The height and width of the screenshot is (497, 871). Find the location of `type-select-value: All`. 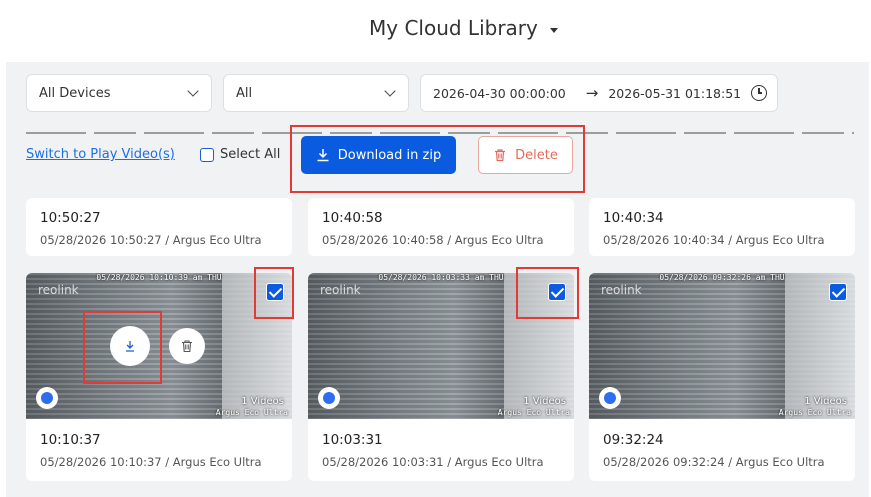

type-select-value: All is located at coordinates (244, 93).